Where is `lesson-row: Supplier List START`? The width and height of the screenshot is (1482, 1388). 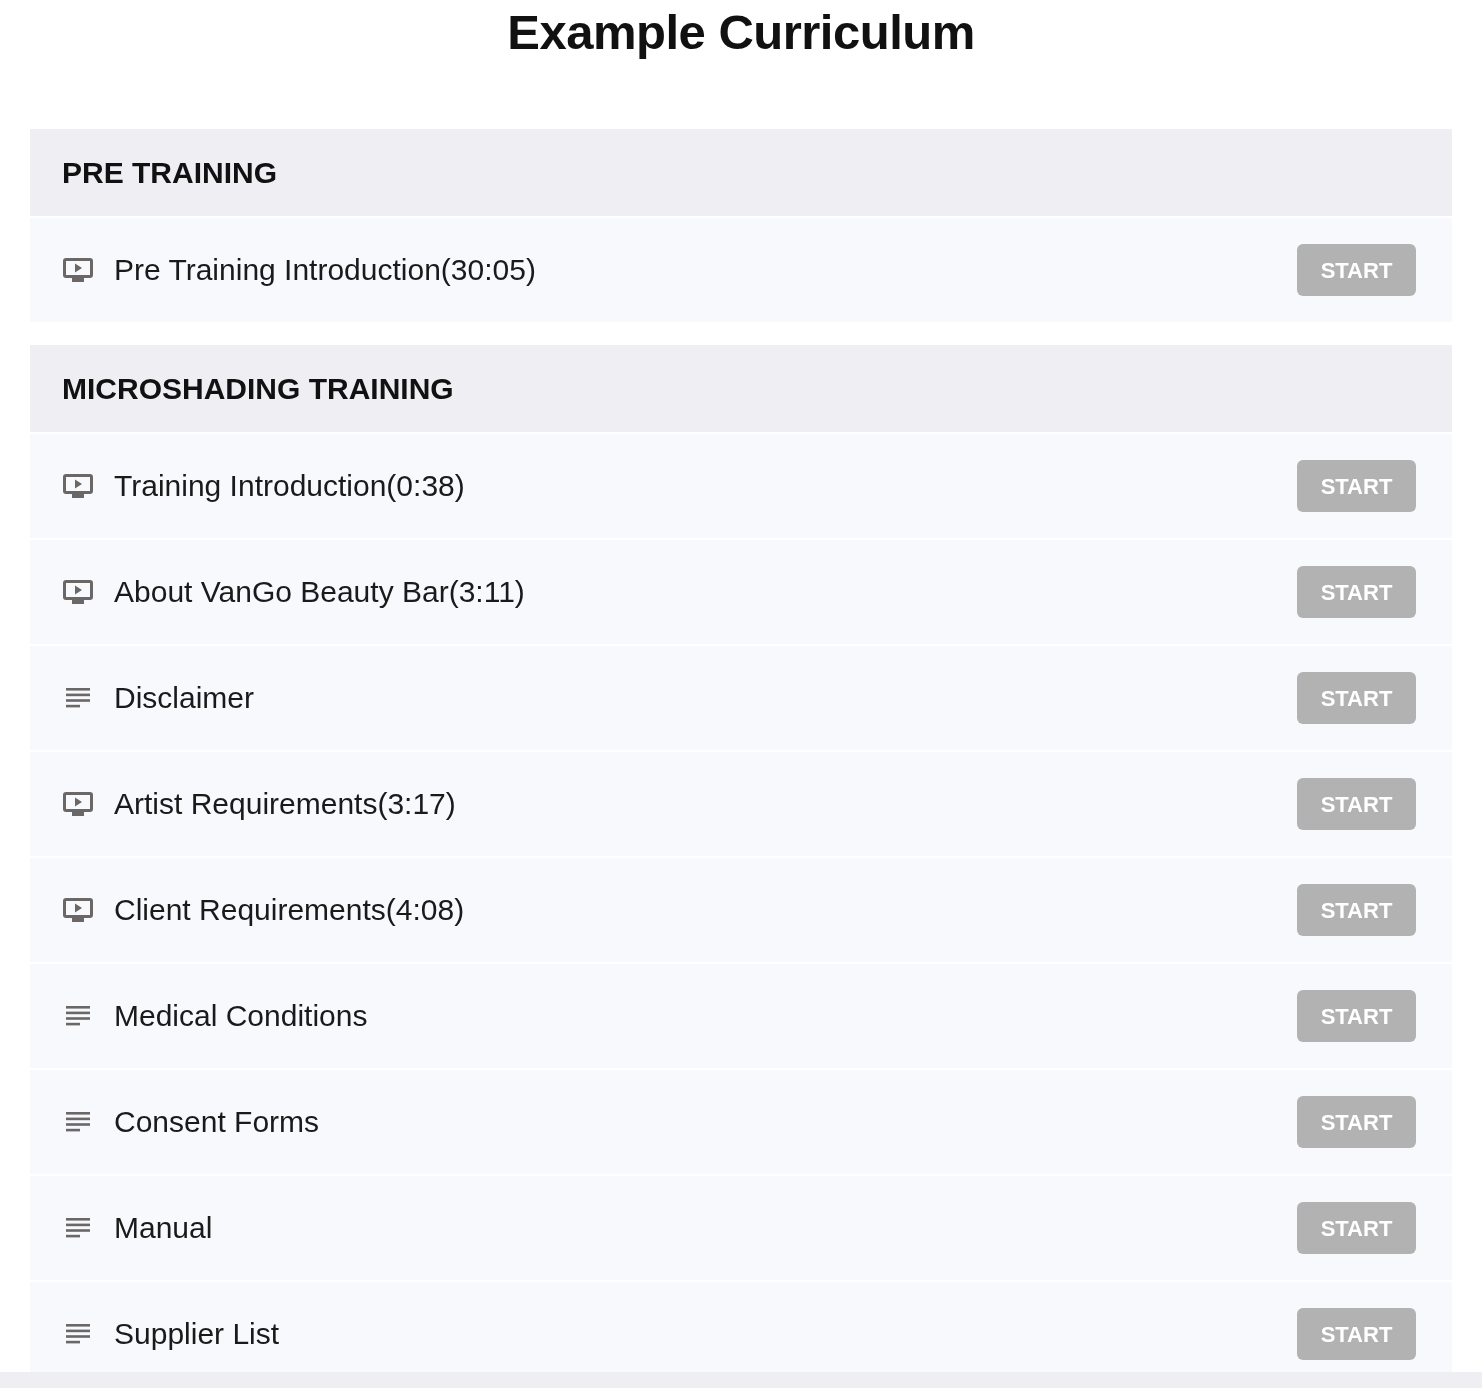
lesson-row: Supplier List START is located at coordinates (741, 1327).